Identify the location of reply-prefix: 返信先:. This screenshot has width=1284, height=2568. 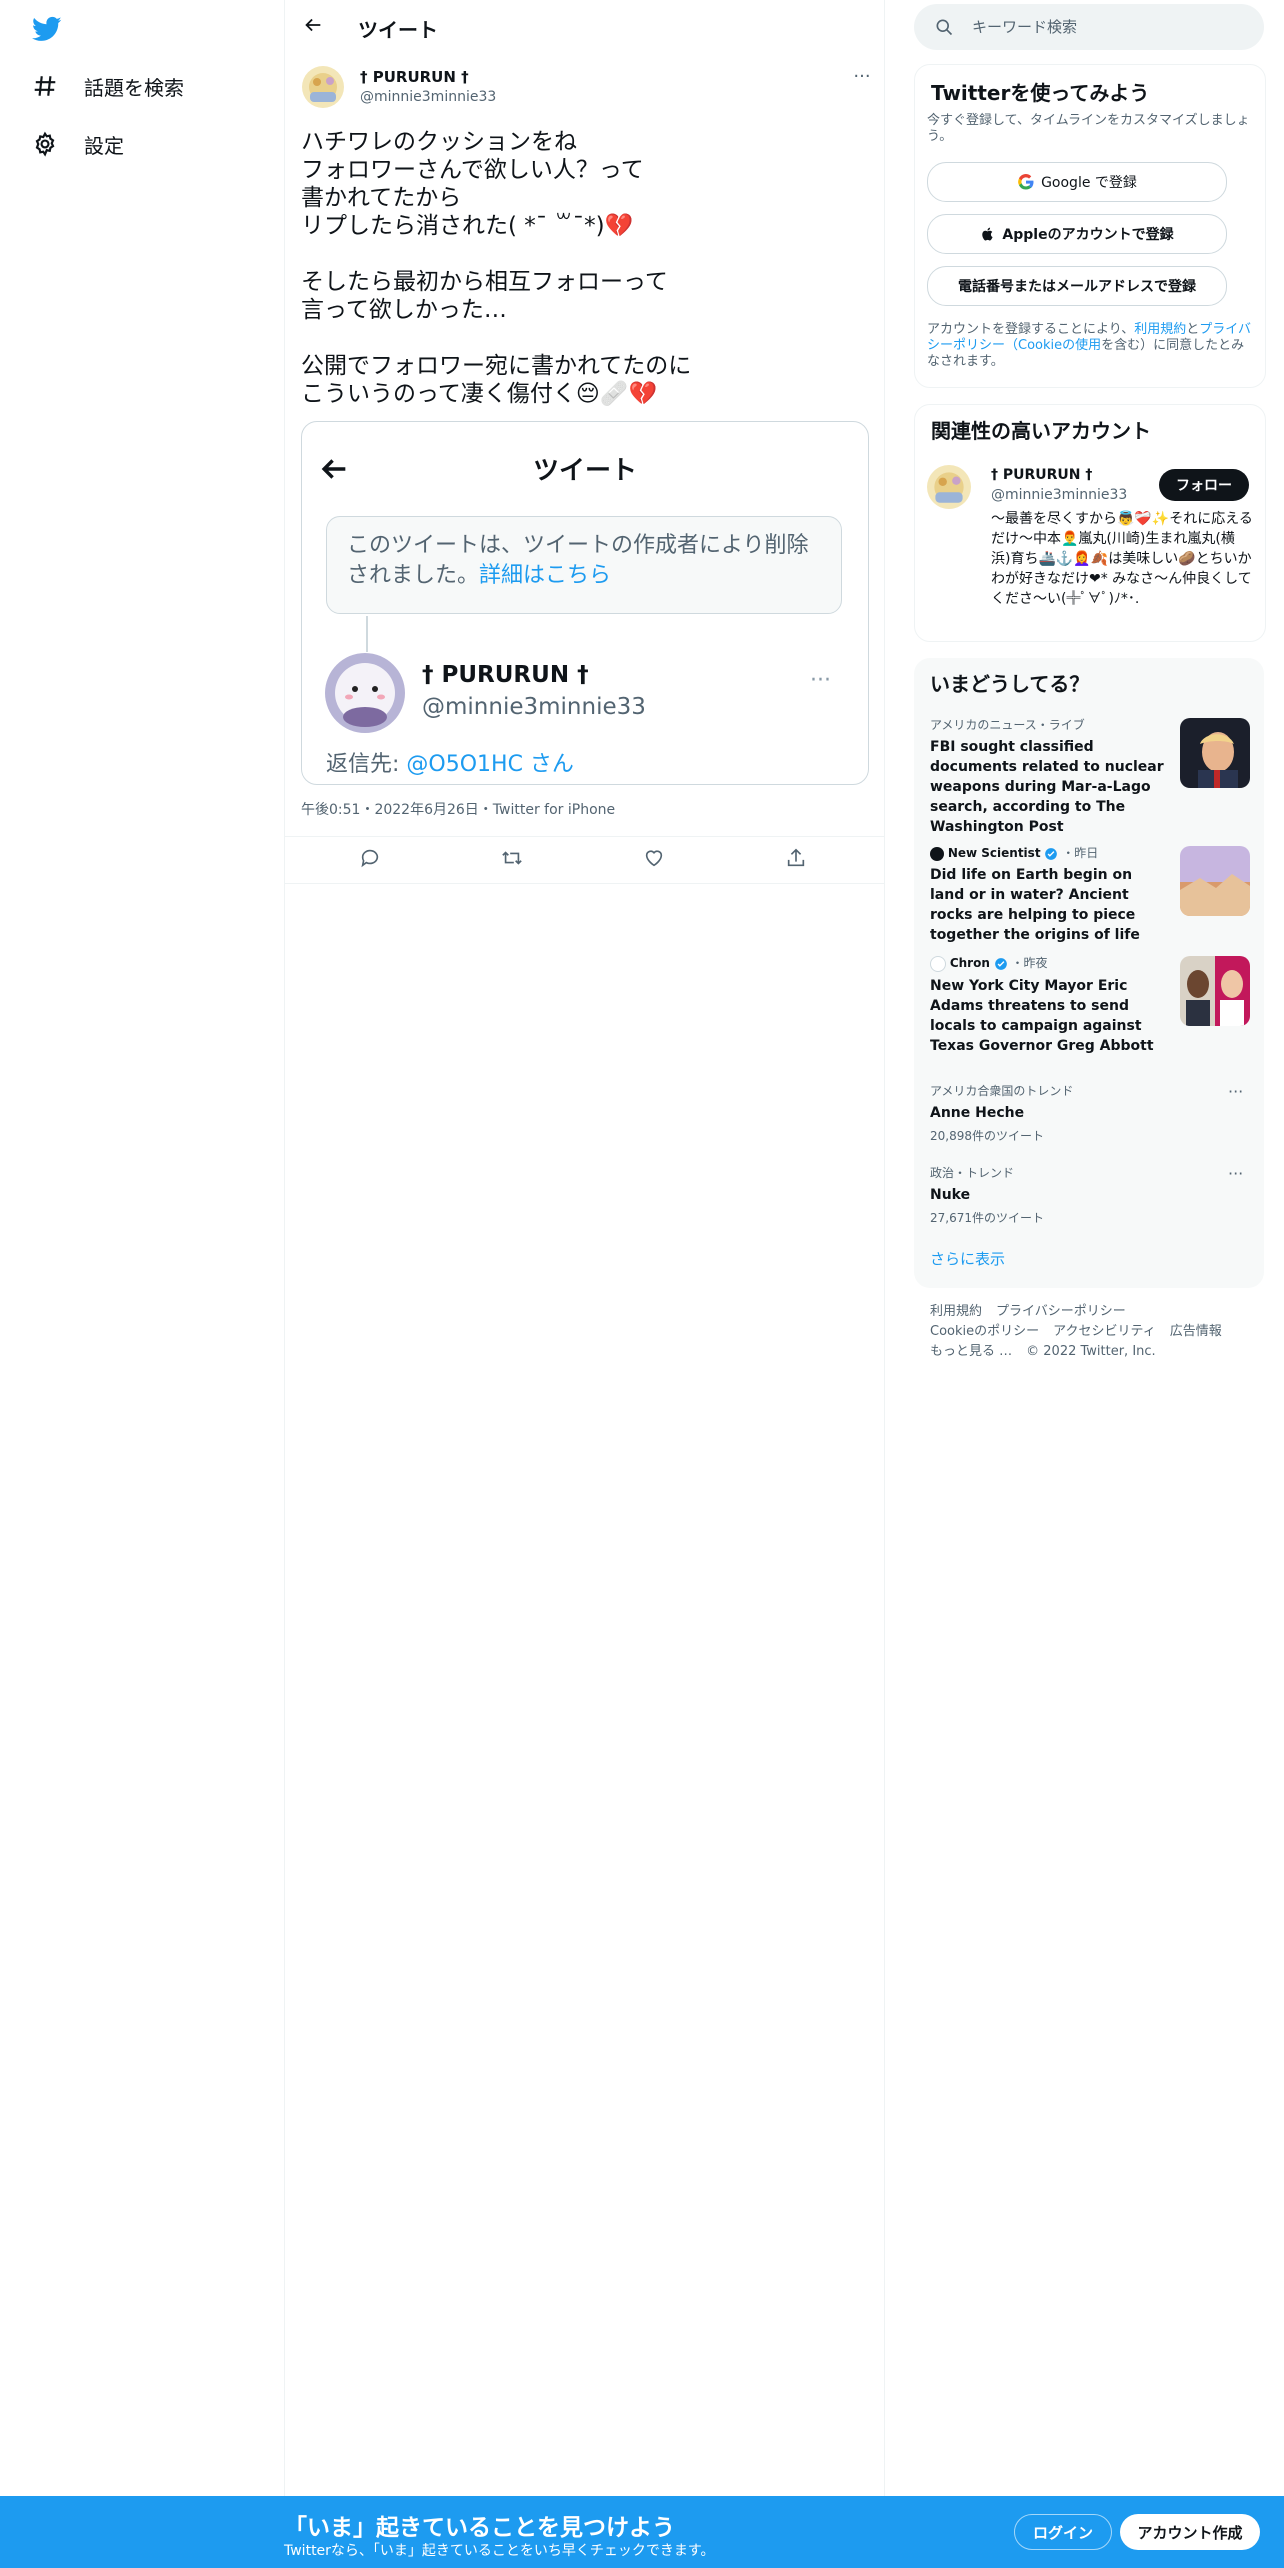
(366, 764).